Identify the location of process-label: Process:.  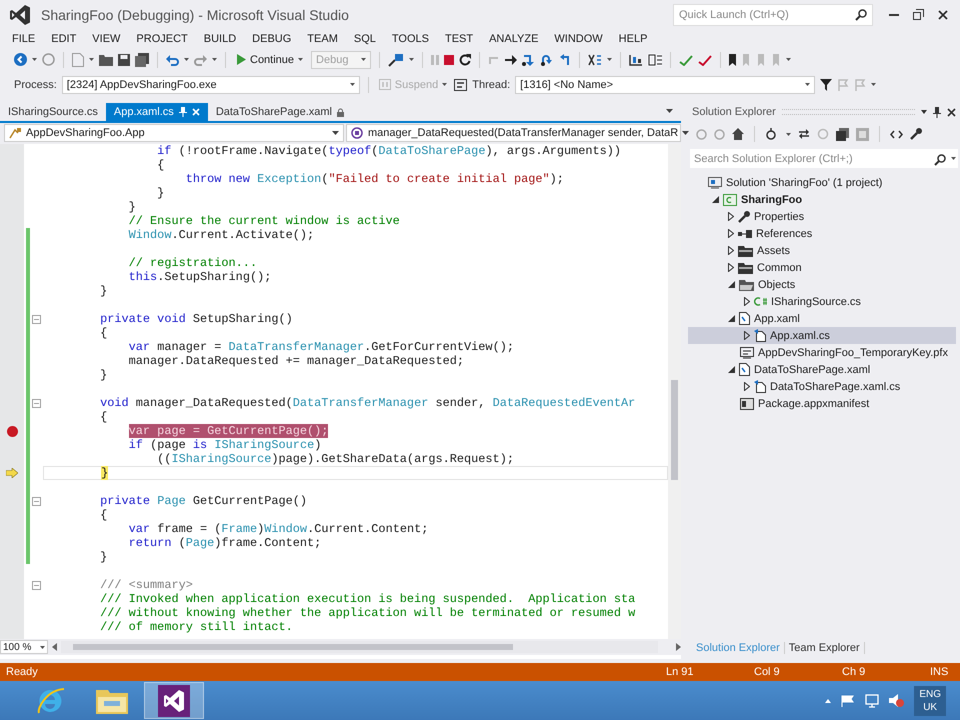
(35, 84).